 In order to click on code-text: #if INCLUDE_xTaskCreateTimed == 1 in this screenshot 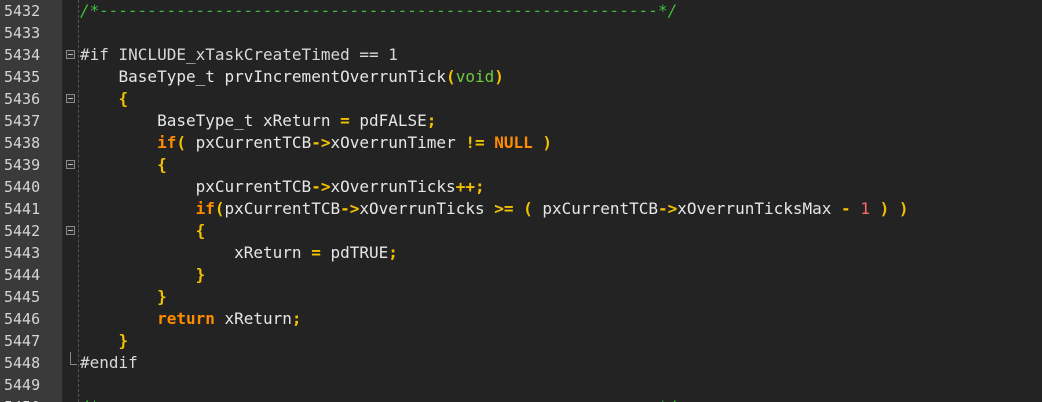, I will do `click(239, 55)`.